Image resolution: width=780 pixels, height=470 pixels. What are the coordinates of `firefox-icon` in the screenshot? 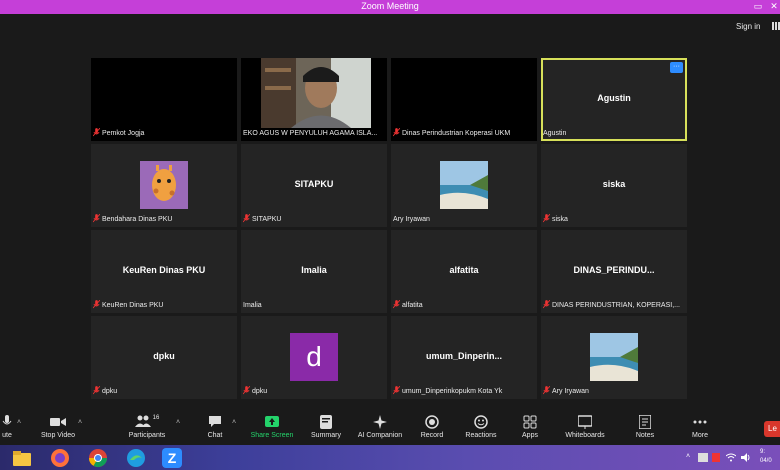 It's located at (60, 458).